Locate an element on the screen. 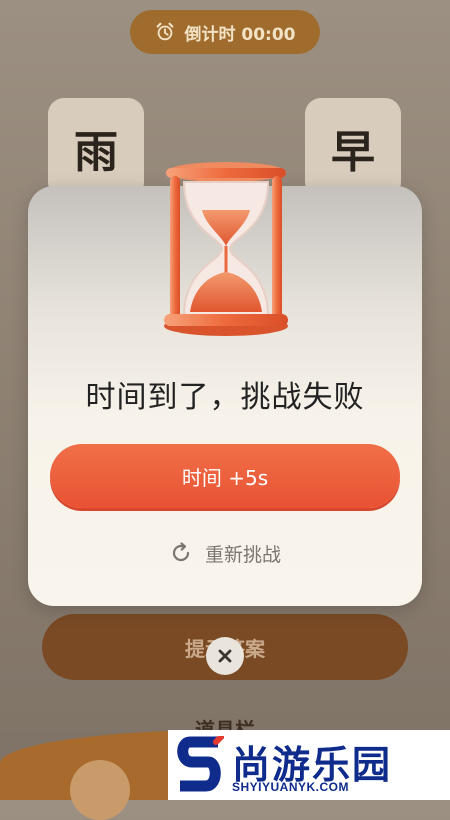 Image resolution: width=450 pixels, height=820 pixels. close-icon is located at coordinates (225, 656).